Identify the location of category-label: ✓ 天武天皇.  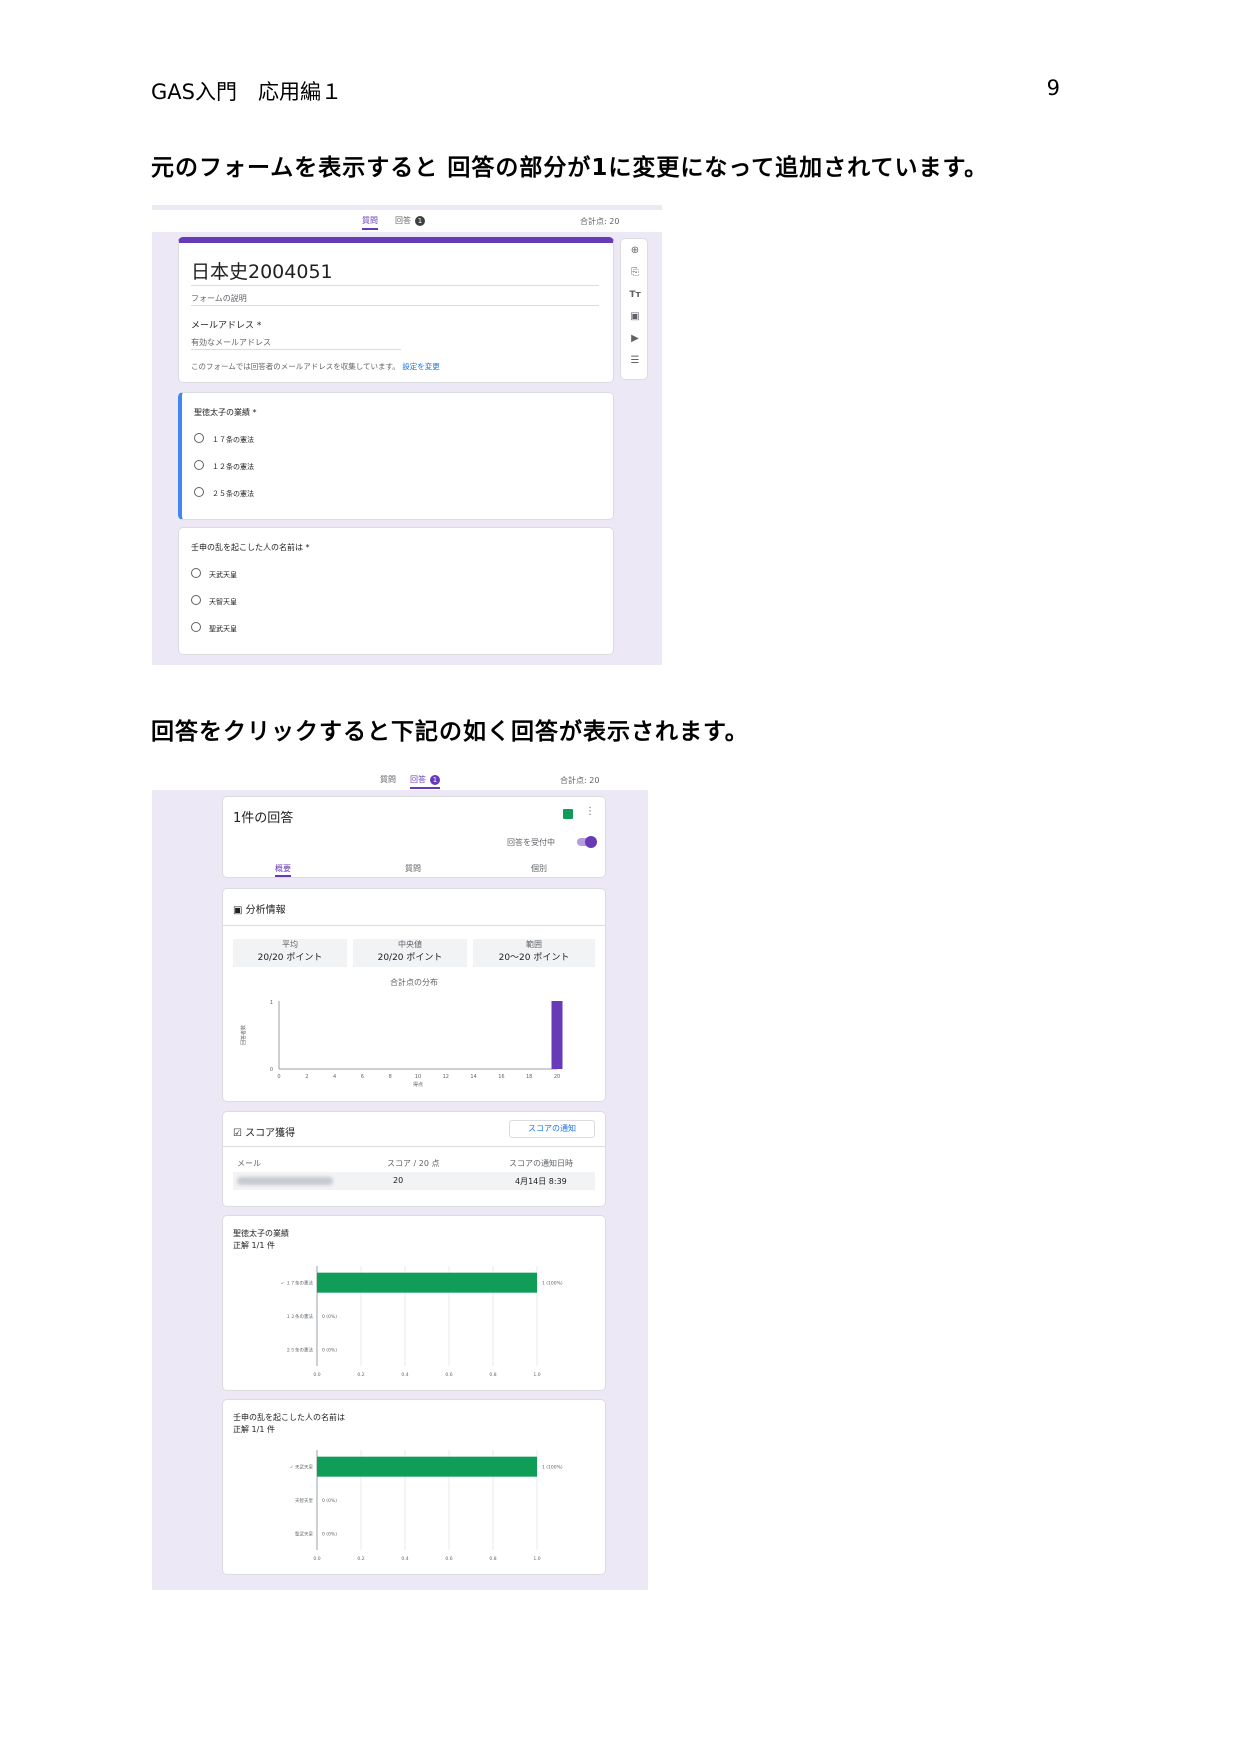
(302, 1467).